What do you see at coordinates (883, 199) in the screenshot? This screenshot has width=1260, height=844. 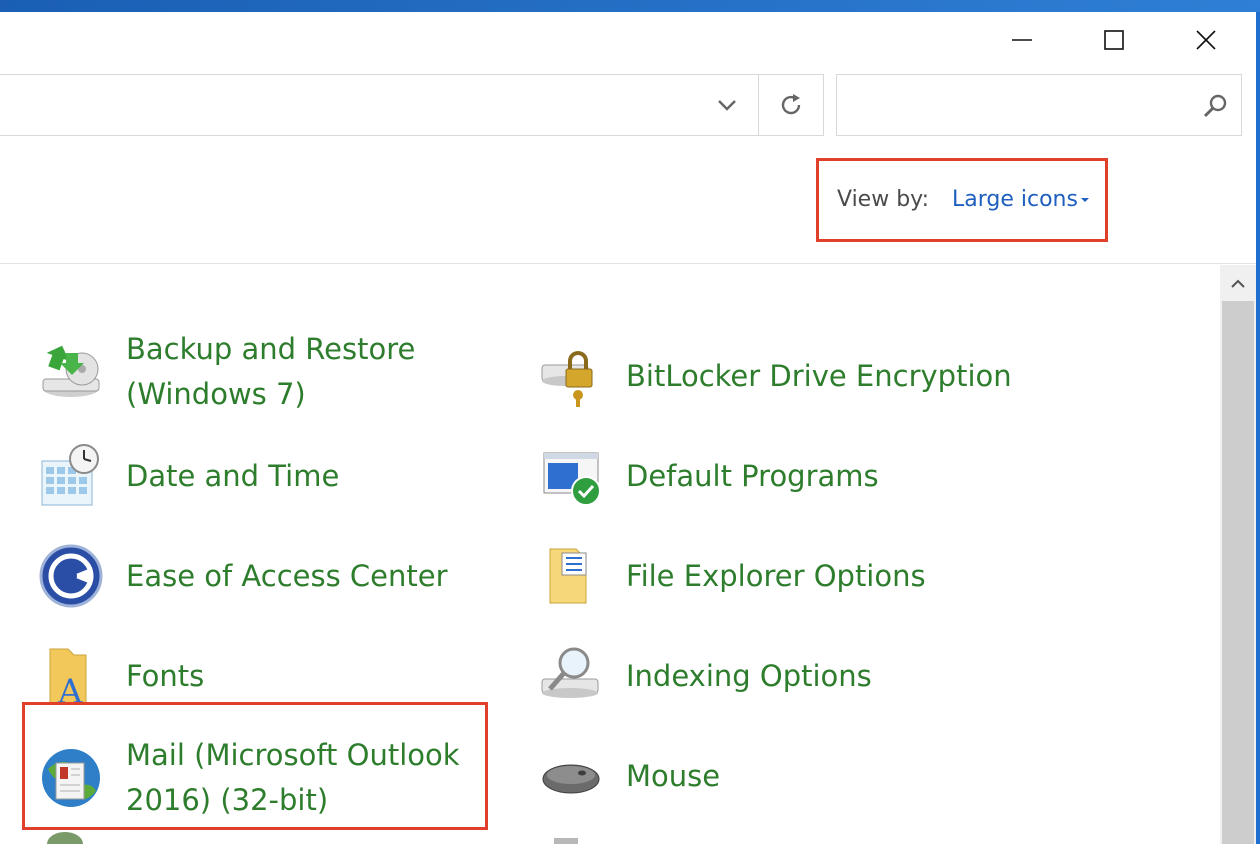 I see `view-by-label: View by:` at bounding box center [883, 199].